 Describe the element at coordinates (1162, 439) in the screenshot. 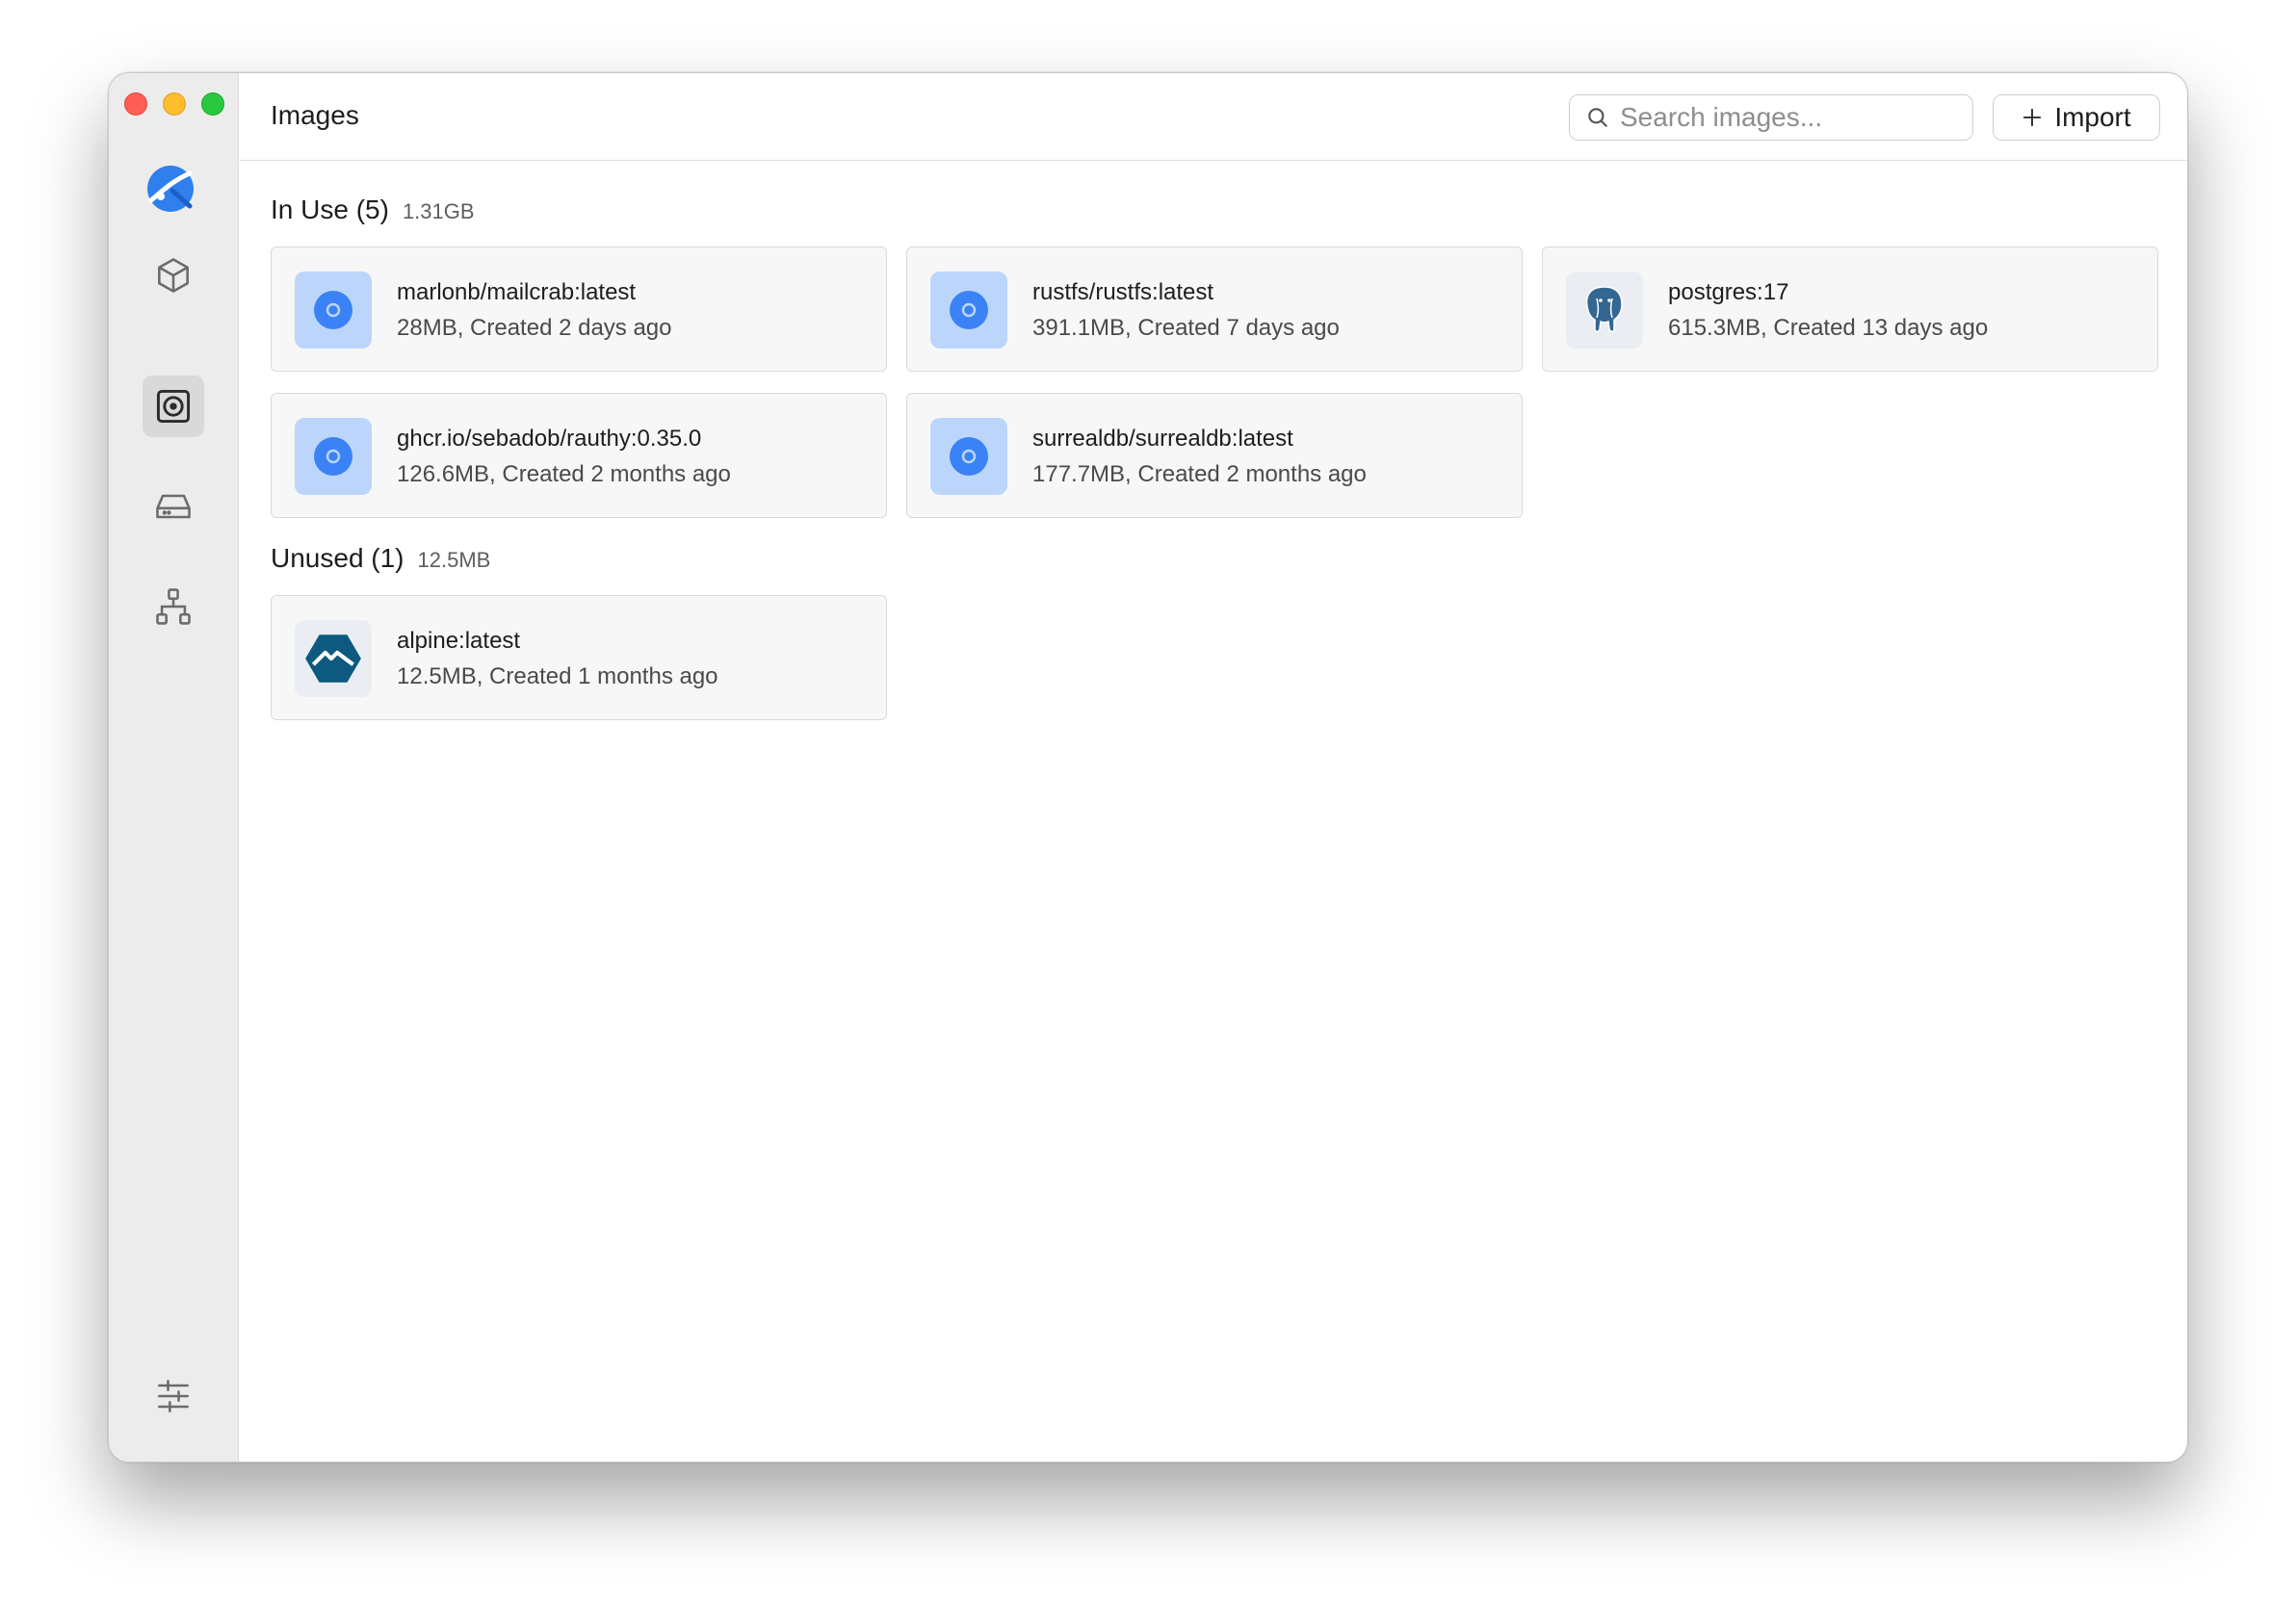

I see `image-name: surrealdb/surrealdb:latest` at that location.